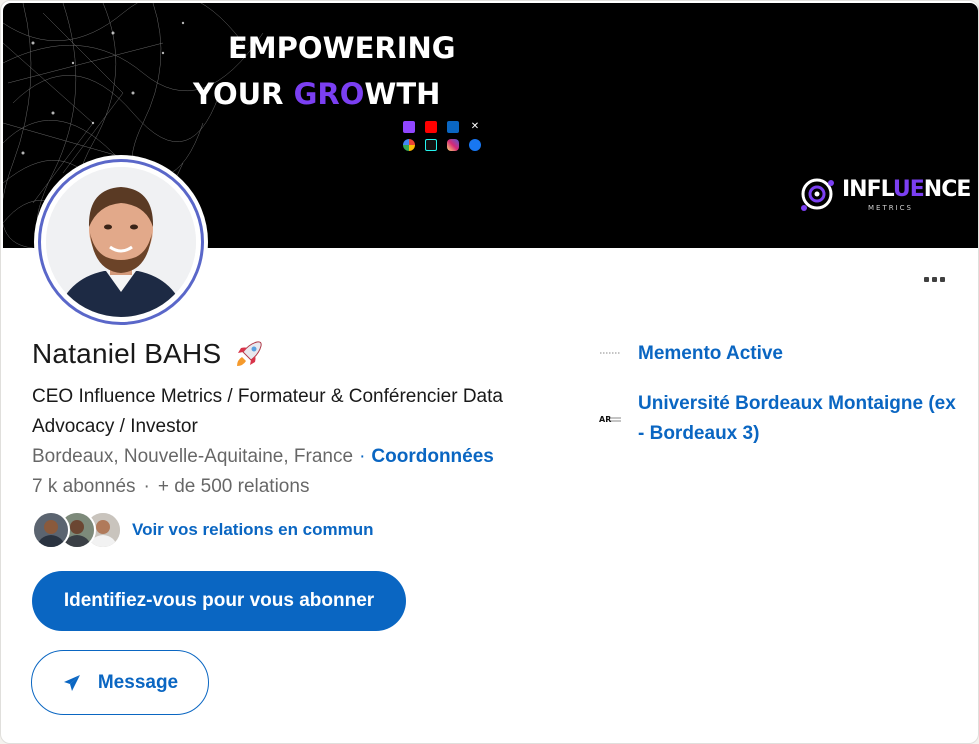  Describe the element at coordinates (432, 456) in the screenshot. I see `contact-info-link: Coordonnées` at that location.